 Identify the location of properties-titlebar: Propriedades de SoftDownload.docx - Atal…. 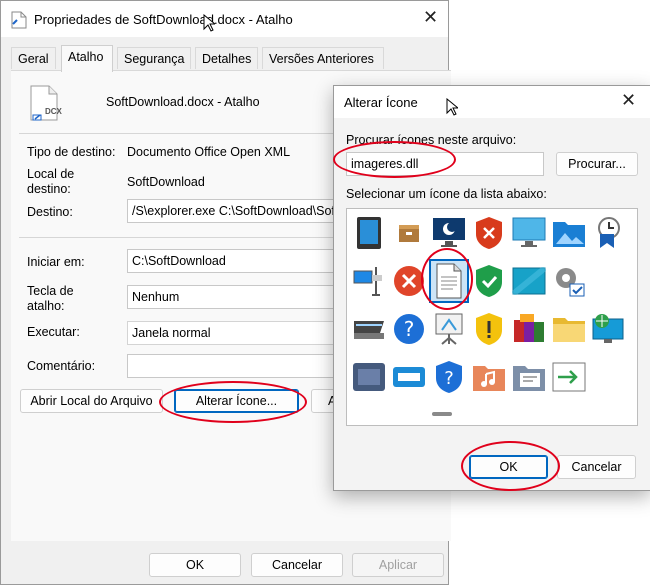
(224, 19).